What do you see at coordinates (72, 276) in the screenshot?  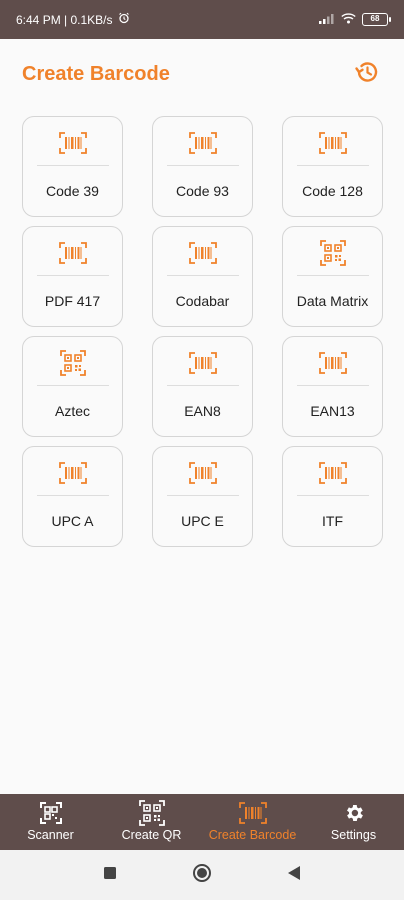 I see `barcode-type-tile: PDF 417` at bounding box center [72, 276].